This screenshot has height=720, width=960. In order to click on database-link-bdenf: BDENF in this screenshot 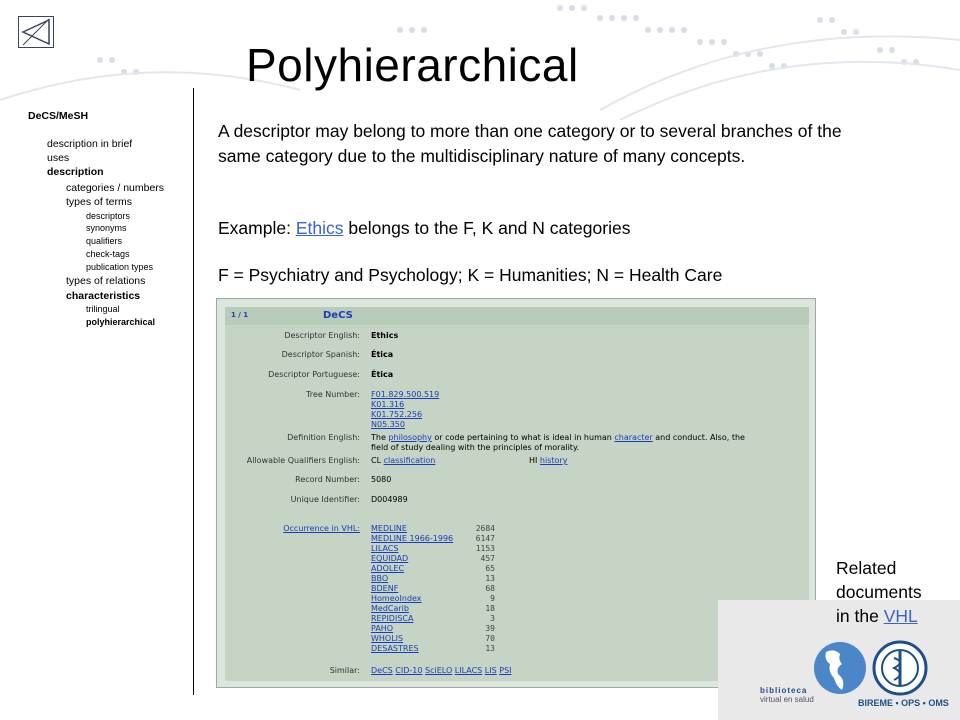, I will do `click(384, 588)`.